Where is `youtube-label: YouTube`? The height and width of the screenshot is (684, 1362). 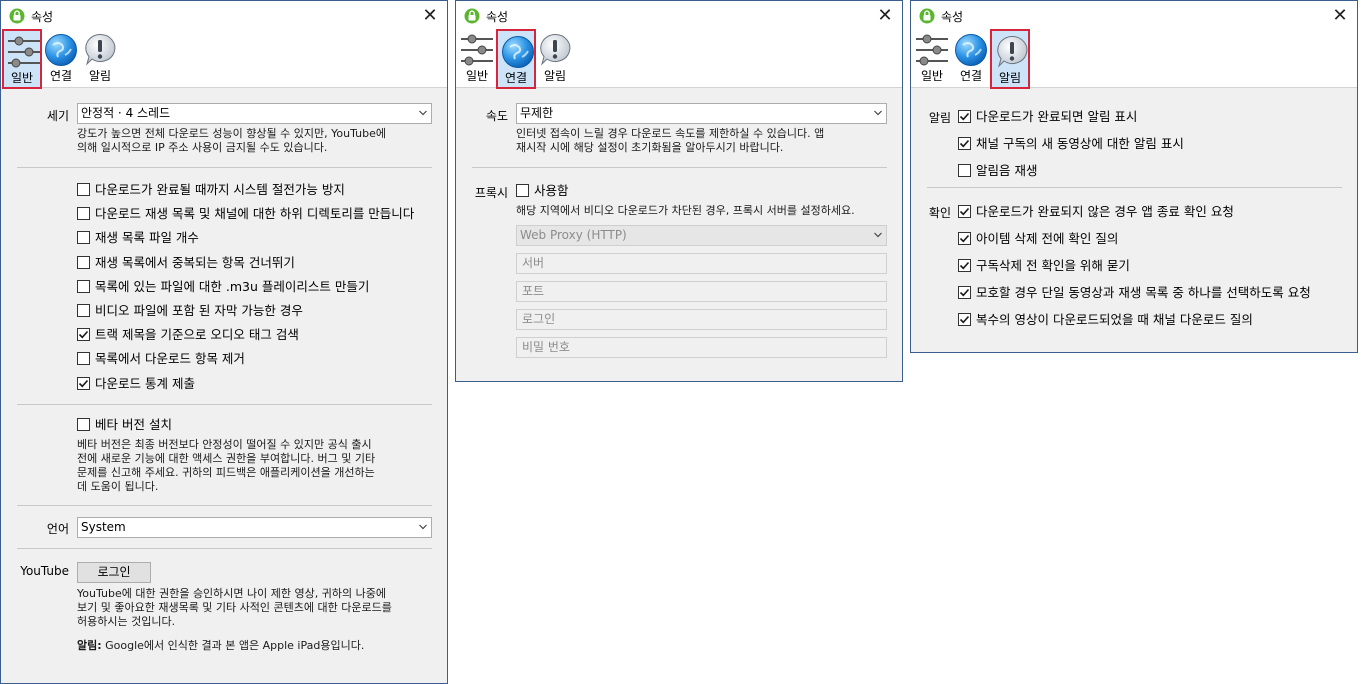 youtube-label: YouTube is located at coordinates (44, 571).